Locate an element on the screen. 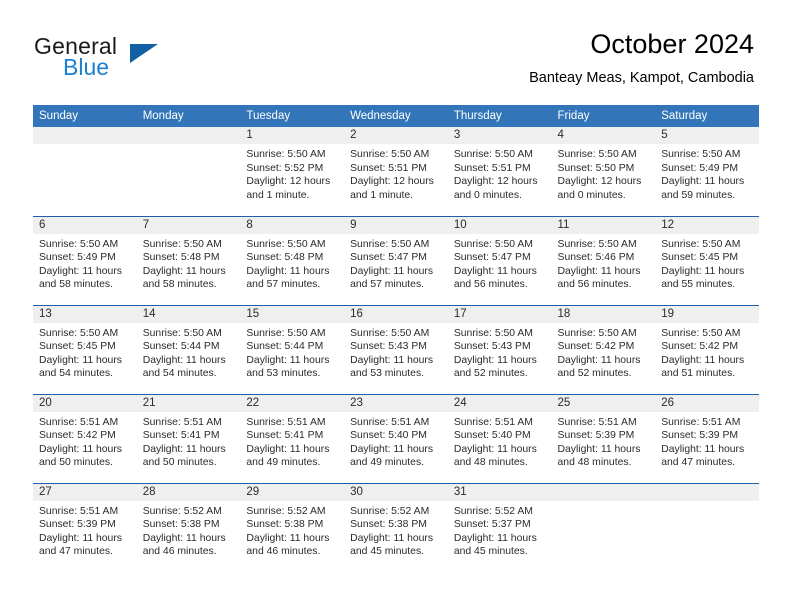 The width and height of the screenshot is (792, 612). day-number: 8 is located at coordinates (292, 225).